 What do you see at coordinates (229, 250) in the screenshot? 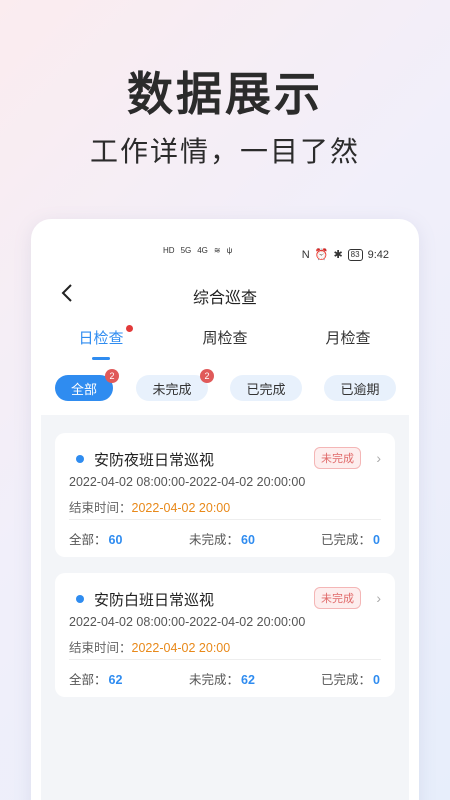
I see `usb-icon: ψ` at bounding box center [229, 250].